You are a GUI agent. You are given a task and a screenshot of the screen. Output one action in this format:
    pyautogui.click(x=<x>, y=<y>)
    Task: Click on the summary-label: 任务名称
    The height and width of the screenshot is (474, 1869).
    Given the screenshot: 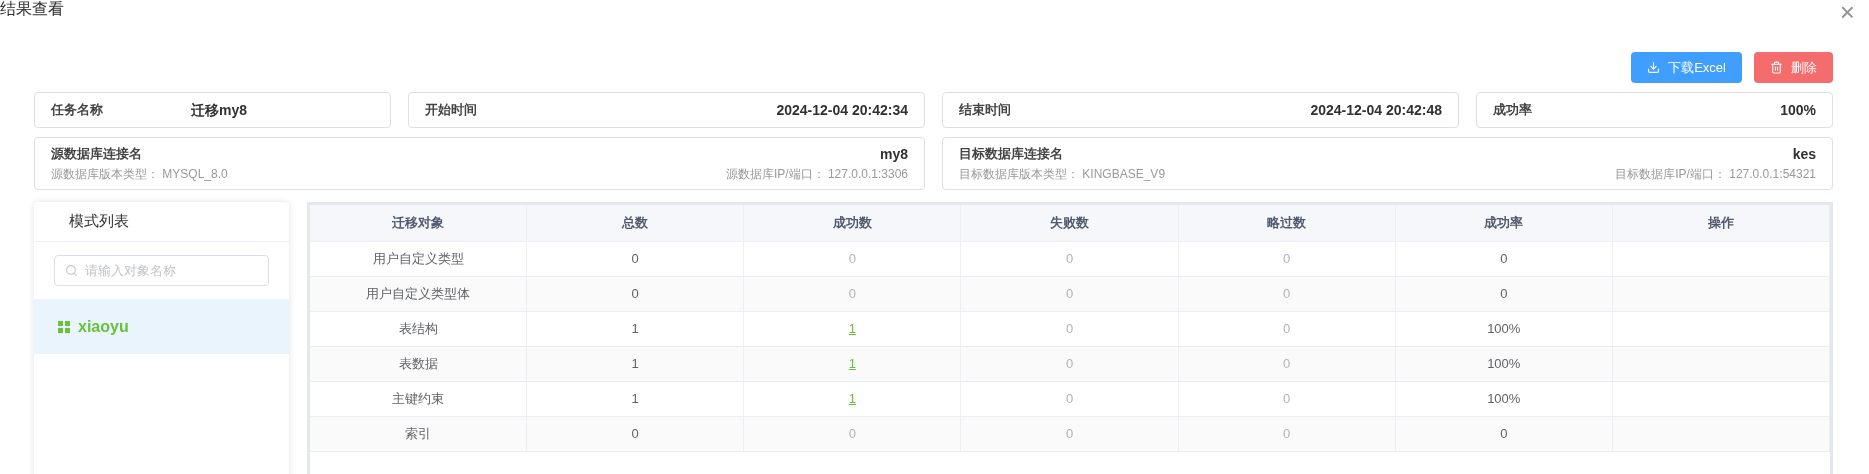 What is the action you would take?
    pyautogui.click(x=77, y=110)
    